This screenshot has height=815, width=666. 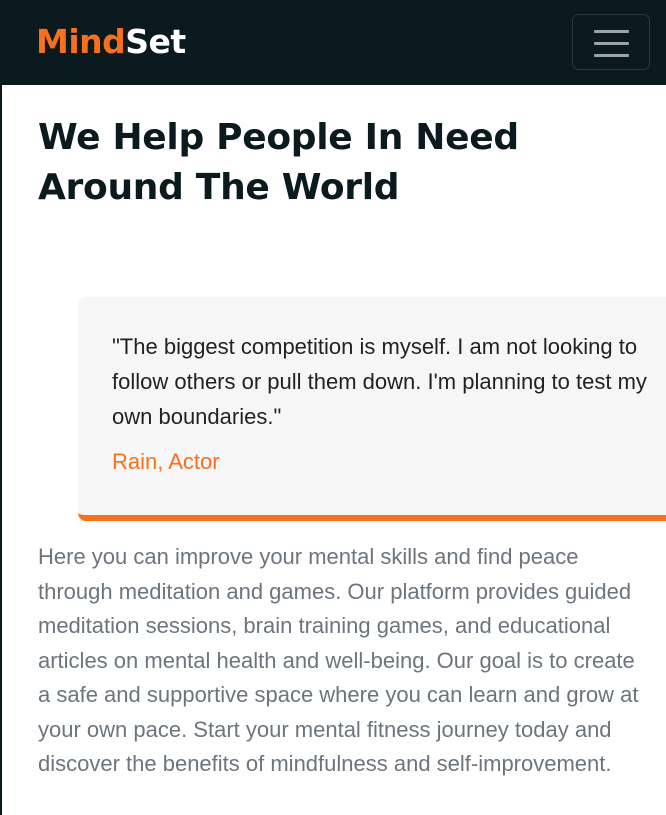 What do you see at coordinates (333, 42) in the screenshot?
I see `navbar: MindSet` at bounding box center [333, 42].